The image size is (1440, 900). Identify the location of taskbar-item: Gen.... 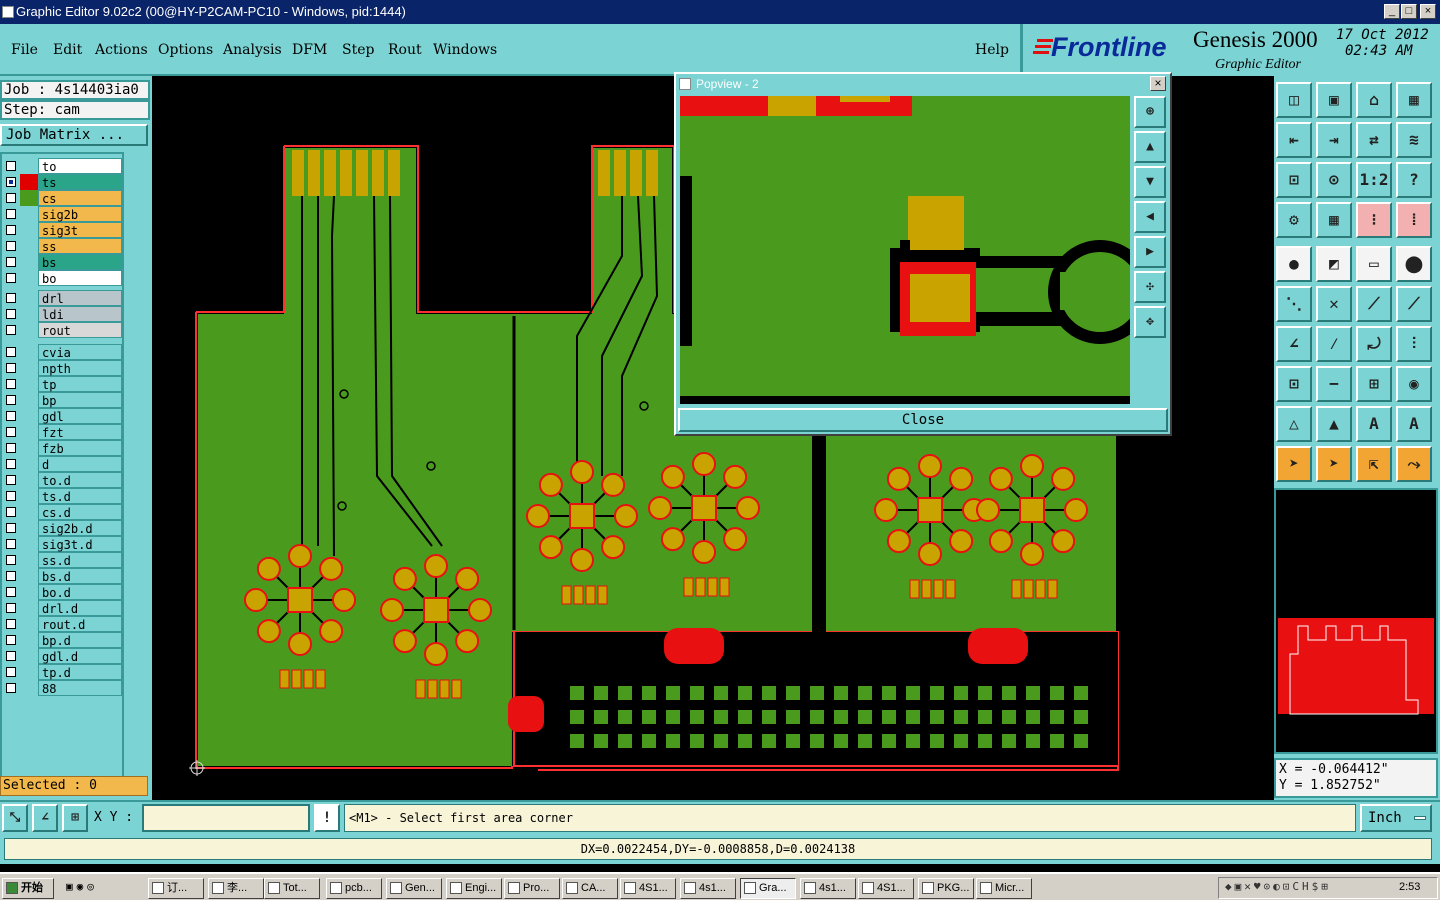
(414, 888).